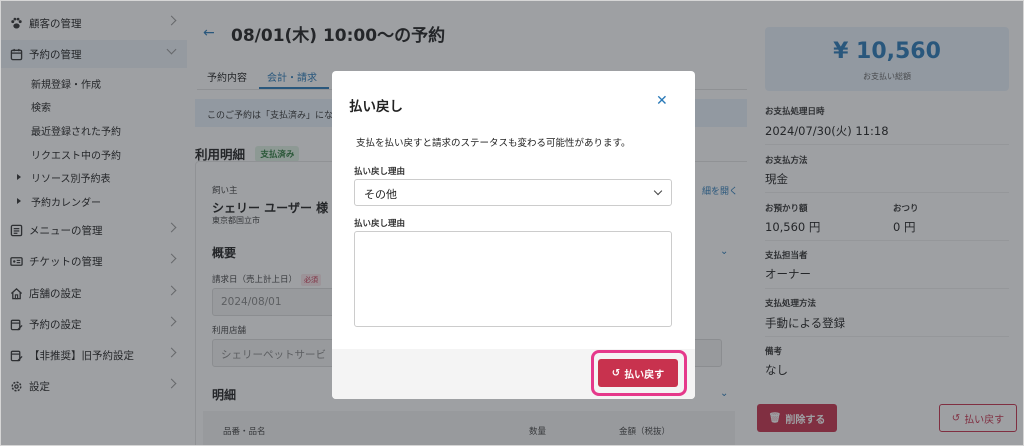 Image resolution: width=1024 pixels, height=446 pixels. Describe the element at coordinates (513, 192) in the screenshot. I see `reason-select: その他` at that location.